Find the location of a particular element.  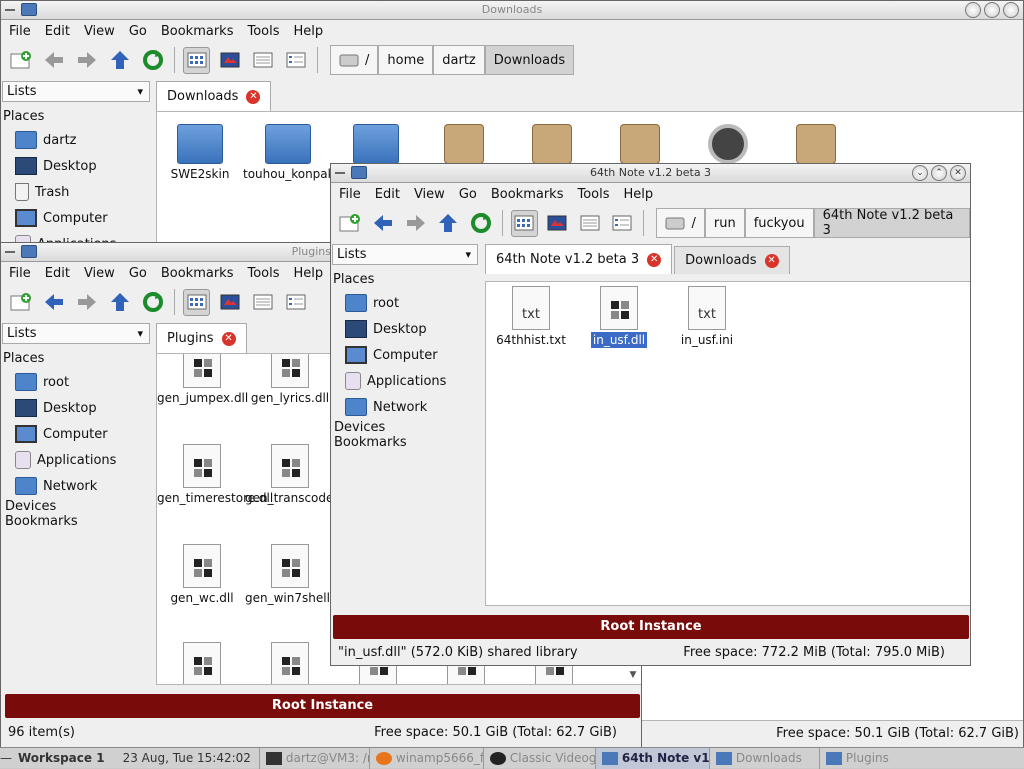

crumb-64th-note: 64th Note v1.2 beta 3 is located at coordinates (891, 223).